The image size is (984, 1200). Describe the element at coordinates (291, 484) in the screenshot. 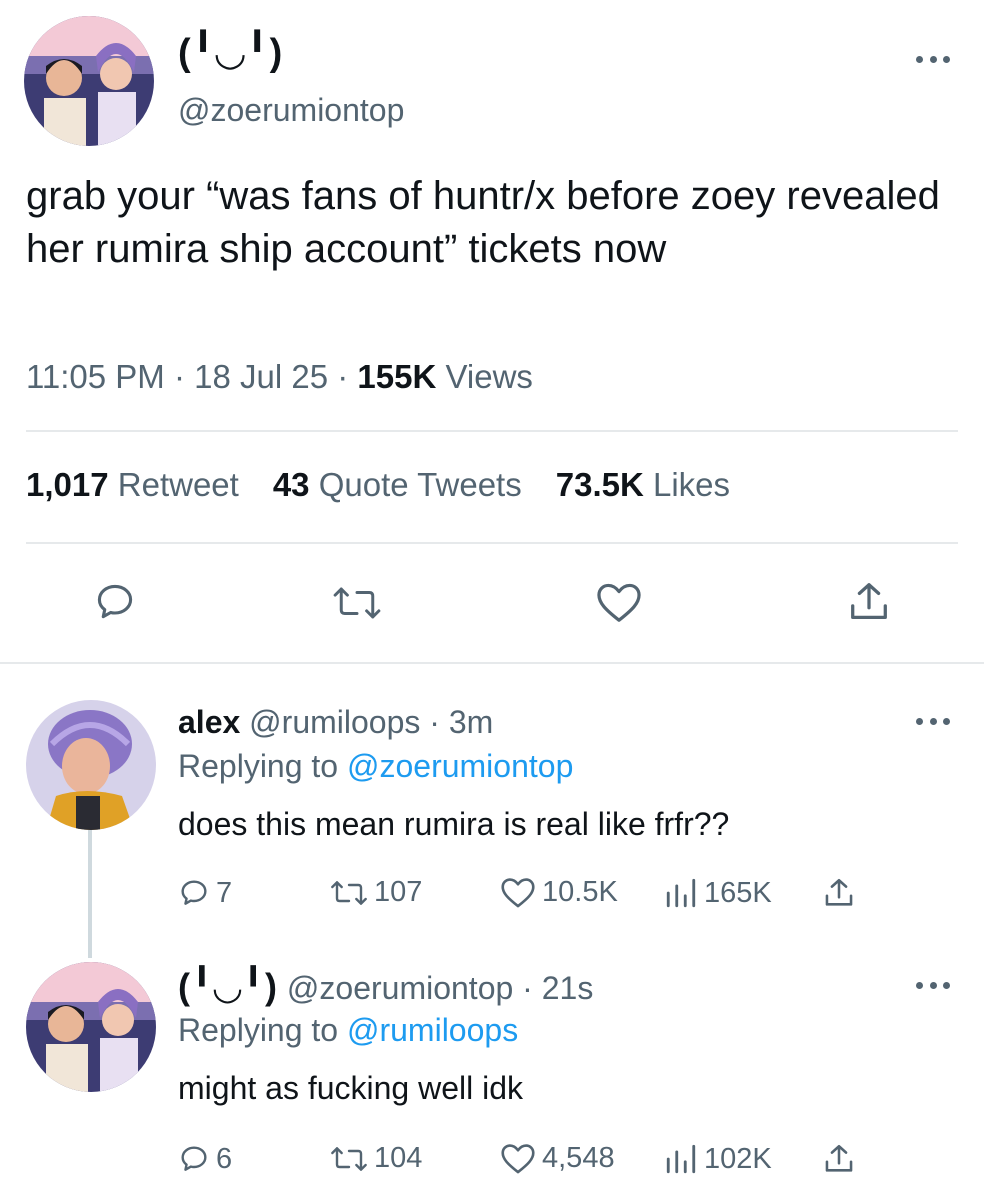

I see `quotes-count: 43` at that location.